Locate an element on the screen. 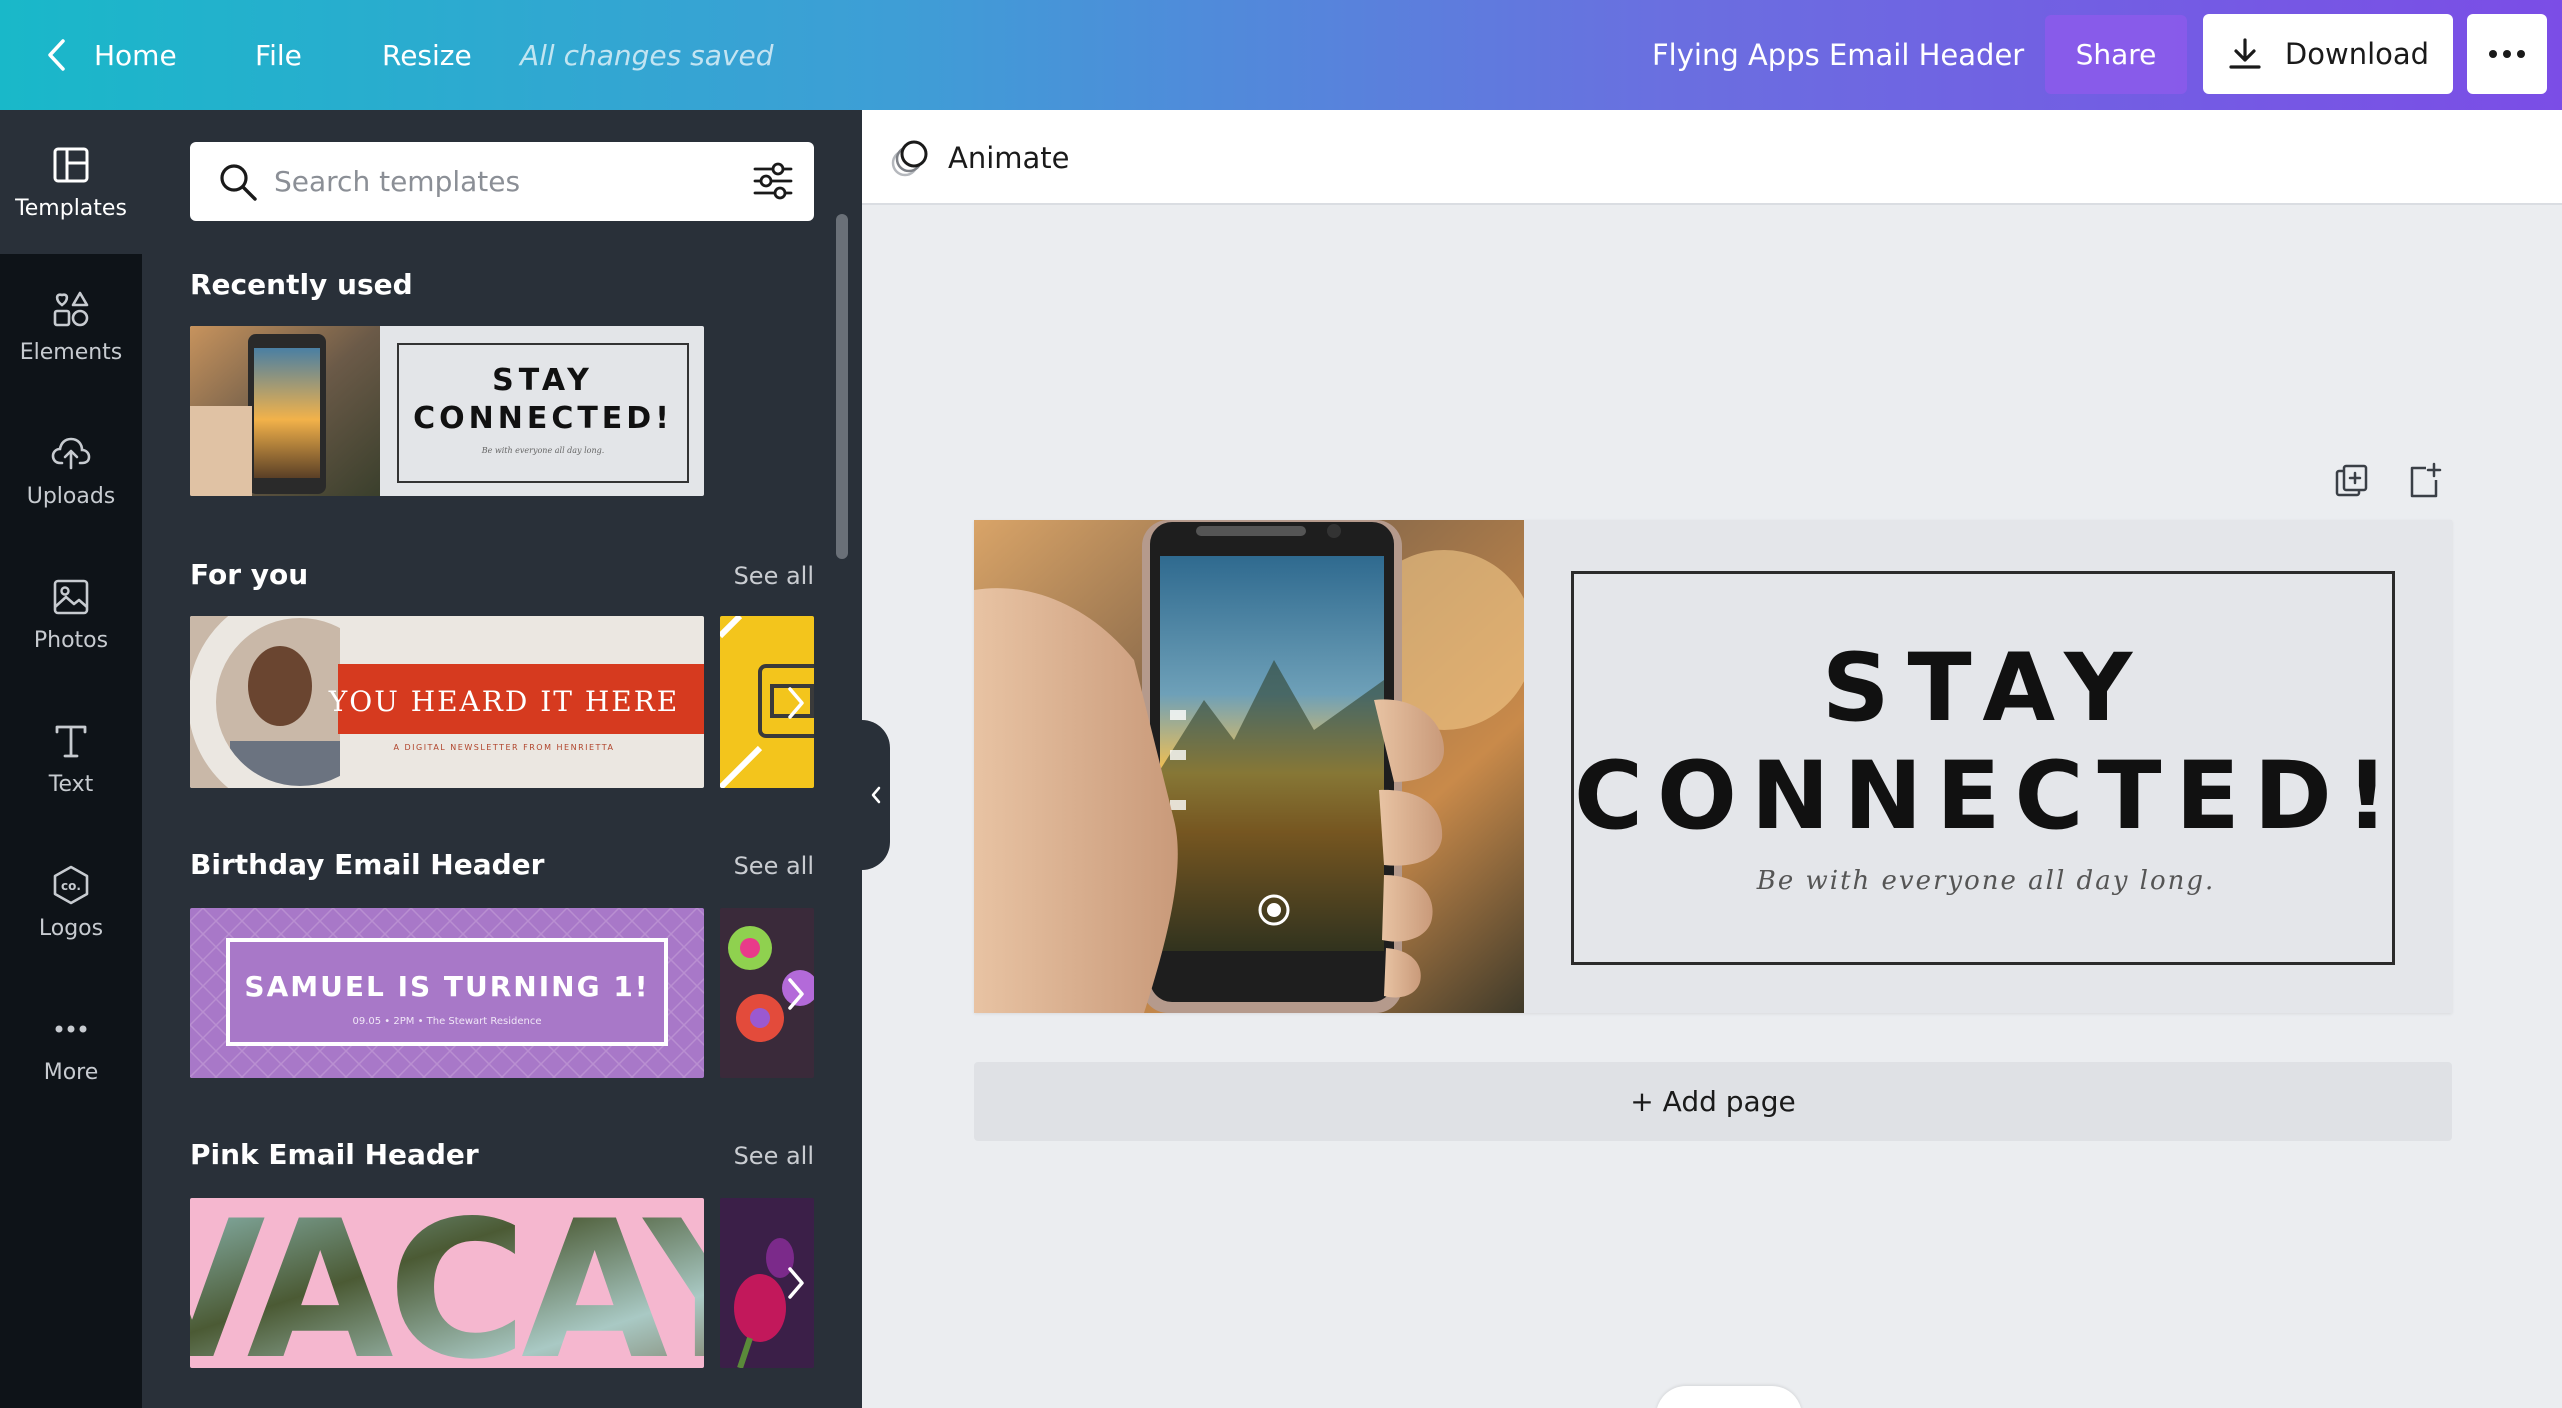  rail-label: Photos is located at coordinates (71, 640).